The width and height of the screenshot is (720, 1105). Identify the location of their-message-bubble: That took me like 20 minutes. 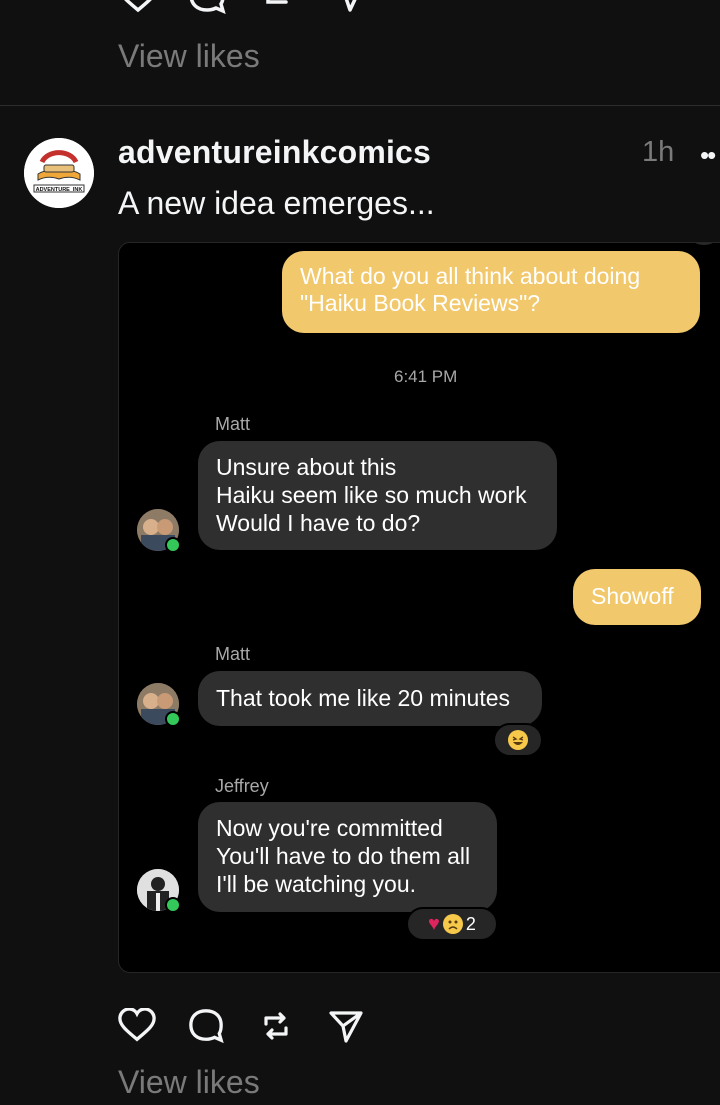
(370, 698).